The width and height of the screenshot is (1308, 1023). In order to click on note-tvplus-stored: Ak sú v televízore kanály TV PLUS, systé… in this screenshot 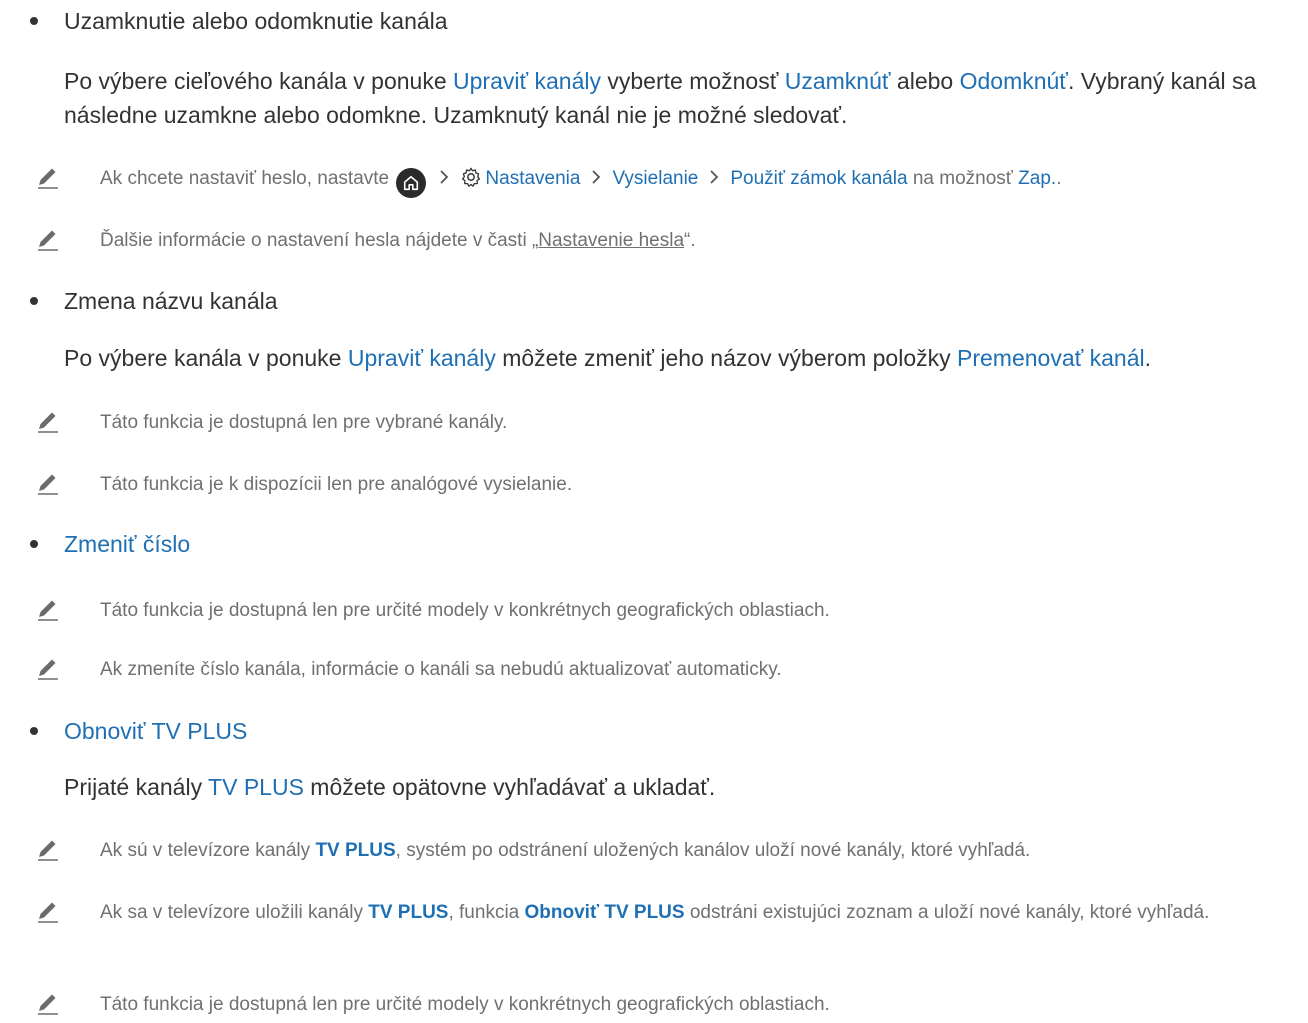, I will do `click(661, 851)`.